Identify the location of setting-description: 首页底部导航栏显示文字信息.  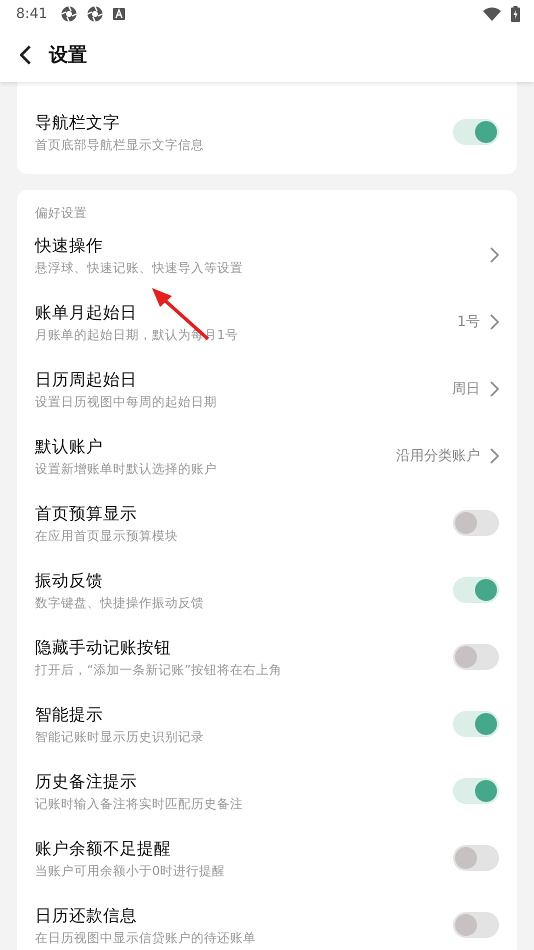
(120, 145).